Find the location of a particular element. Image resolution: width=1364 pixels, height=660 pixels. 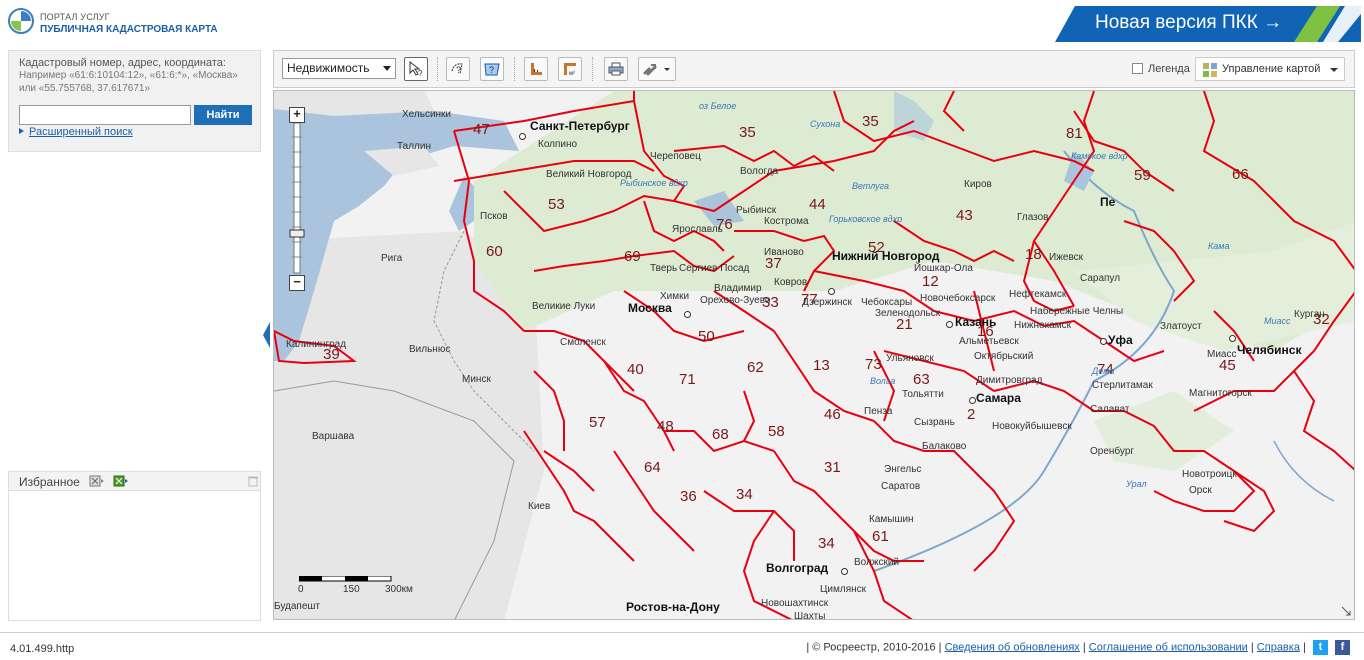

water-label: оз Белое is located at coordinates (718, 106).